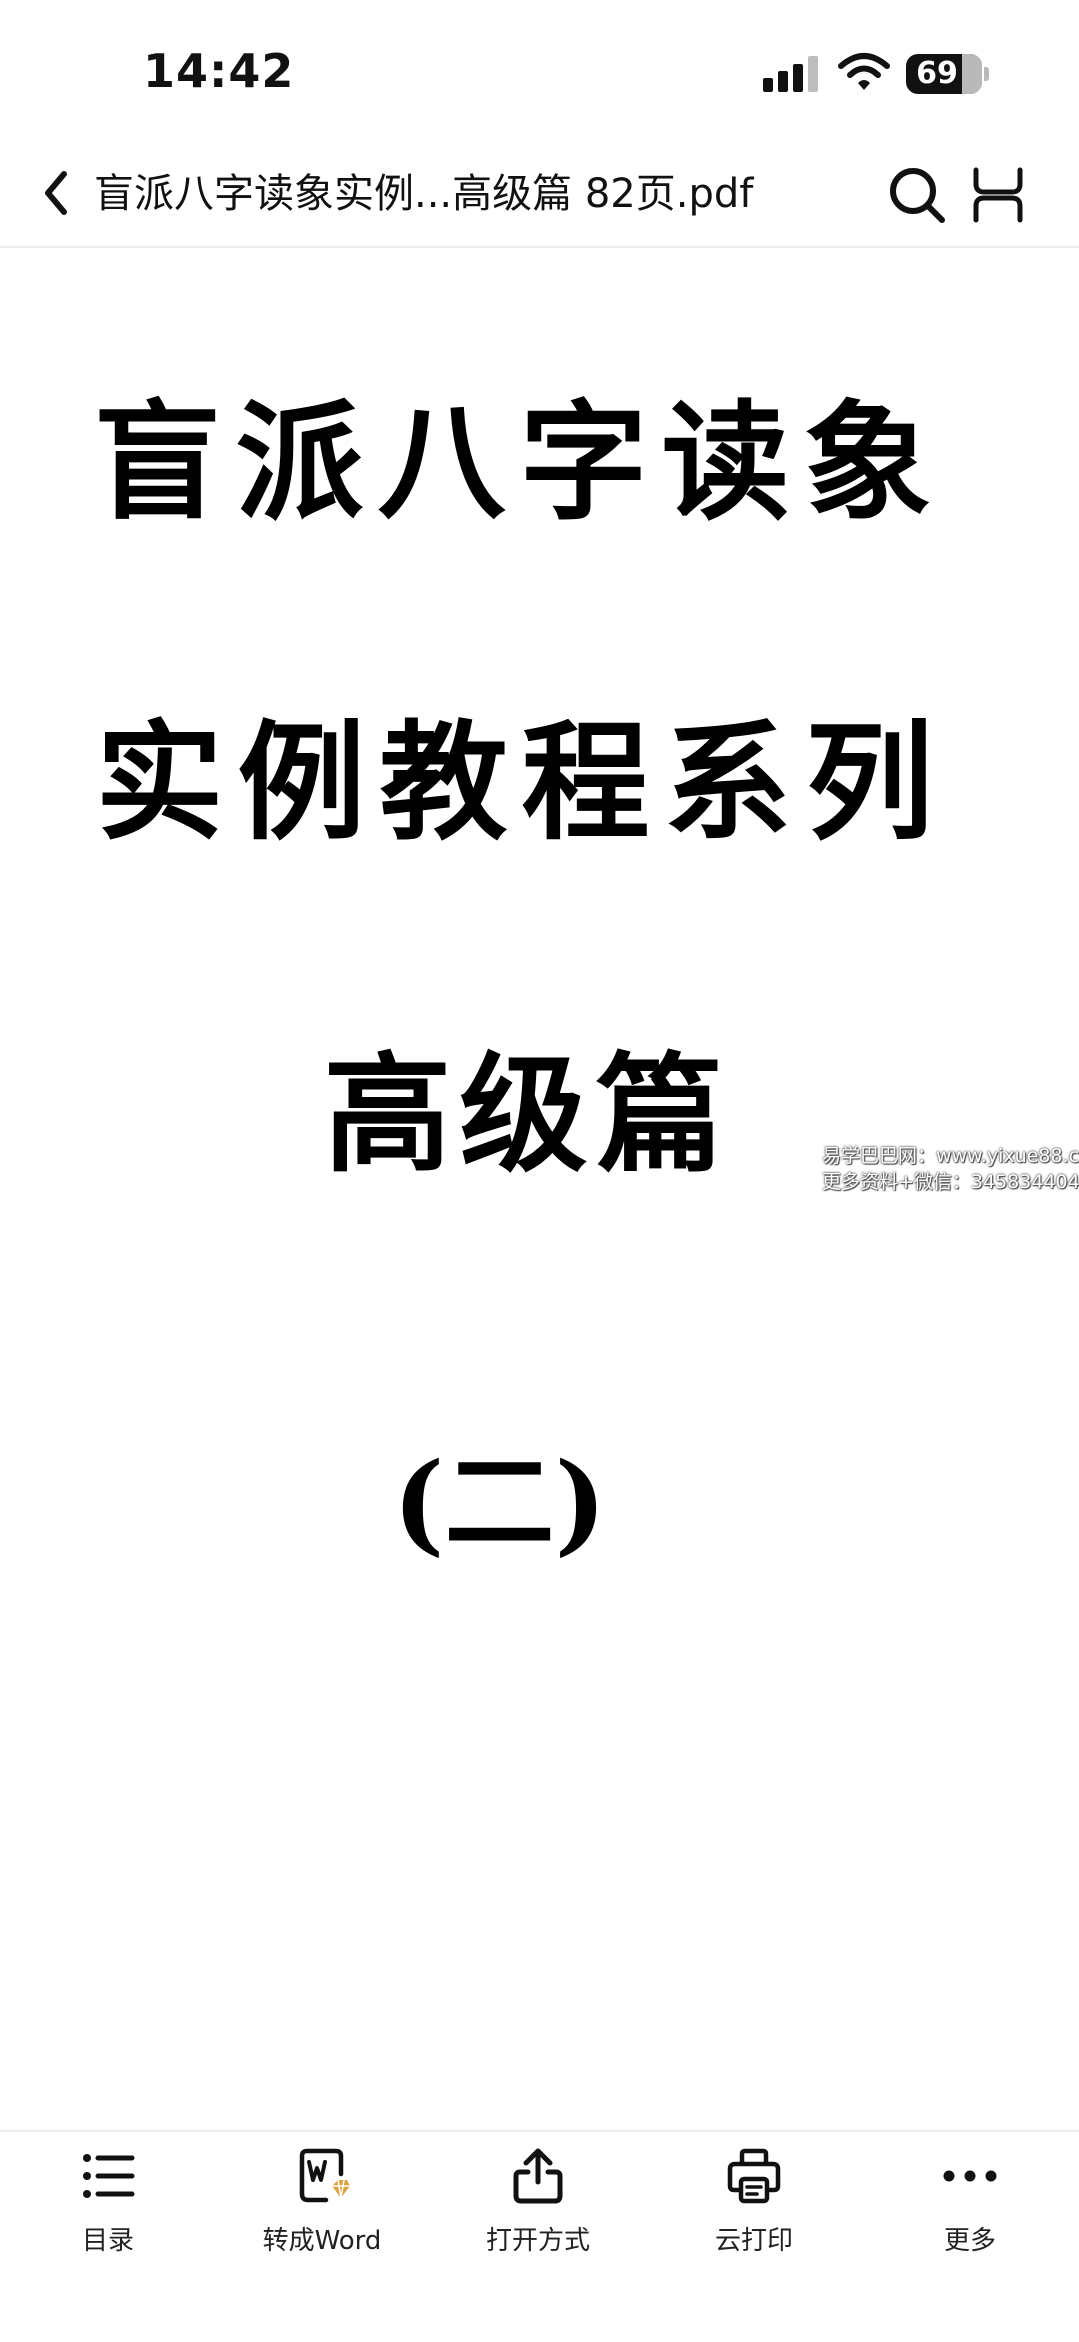 The image size is (1079, 2342). Describe the element at coordinates (324, 2175) in the screenshot. I see `word-document-icon` at that location.